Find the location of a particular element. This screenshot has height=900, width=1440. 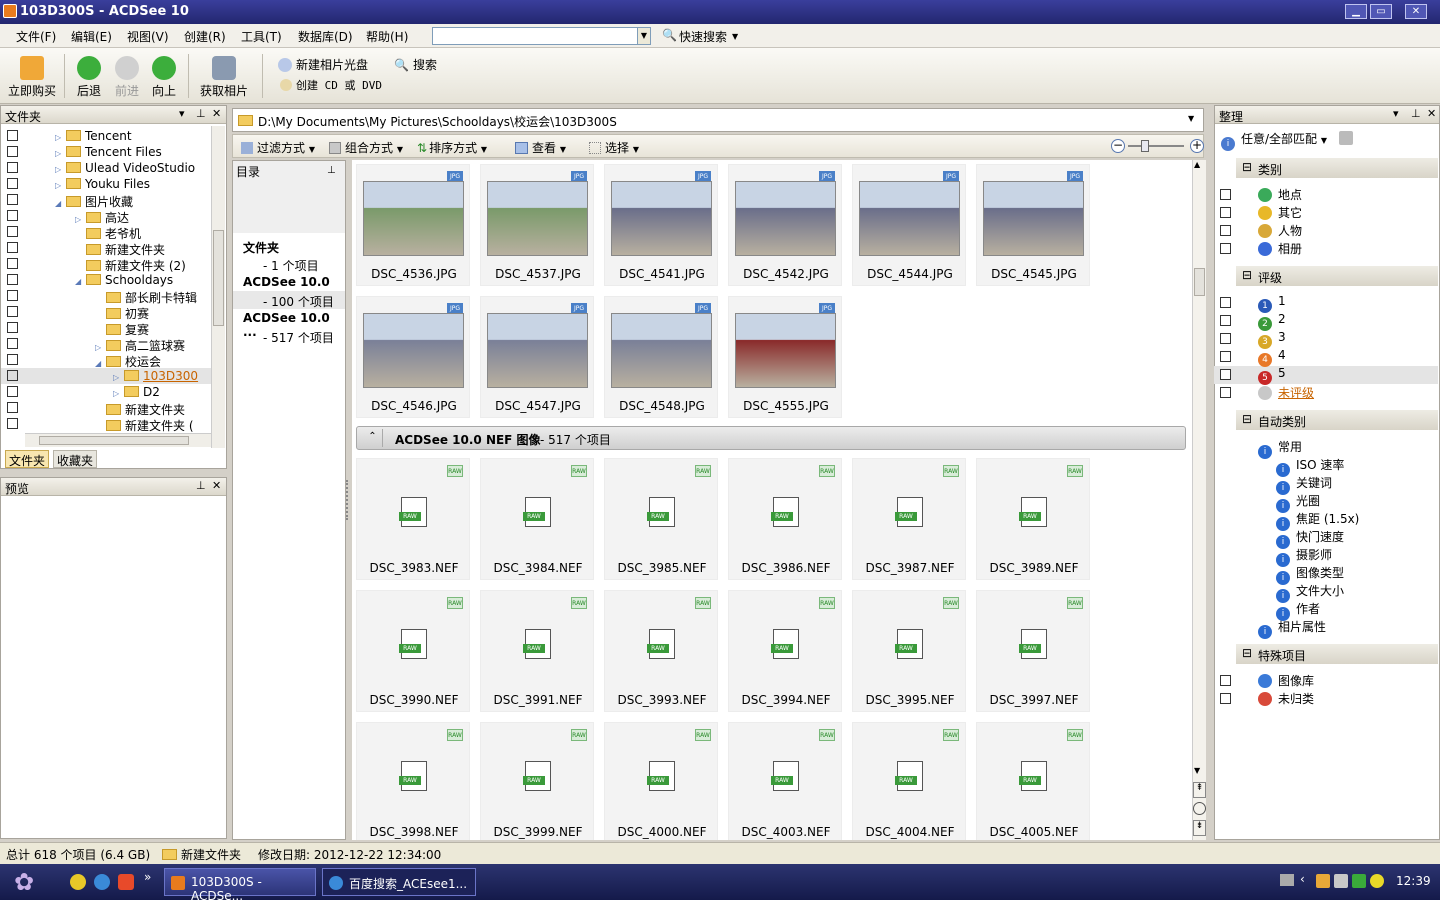

auto-category-item: i ISO 速率 is located at coordinates (1310, 466).